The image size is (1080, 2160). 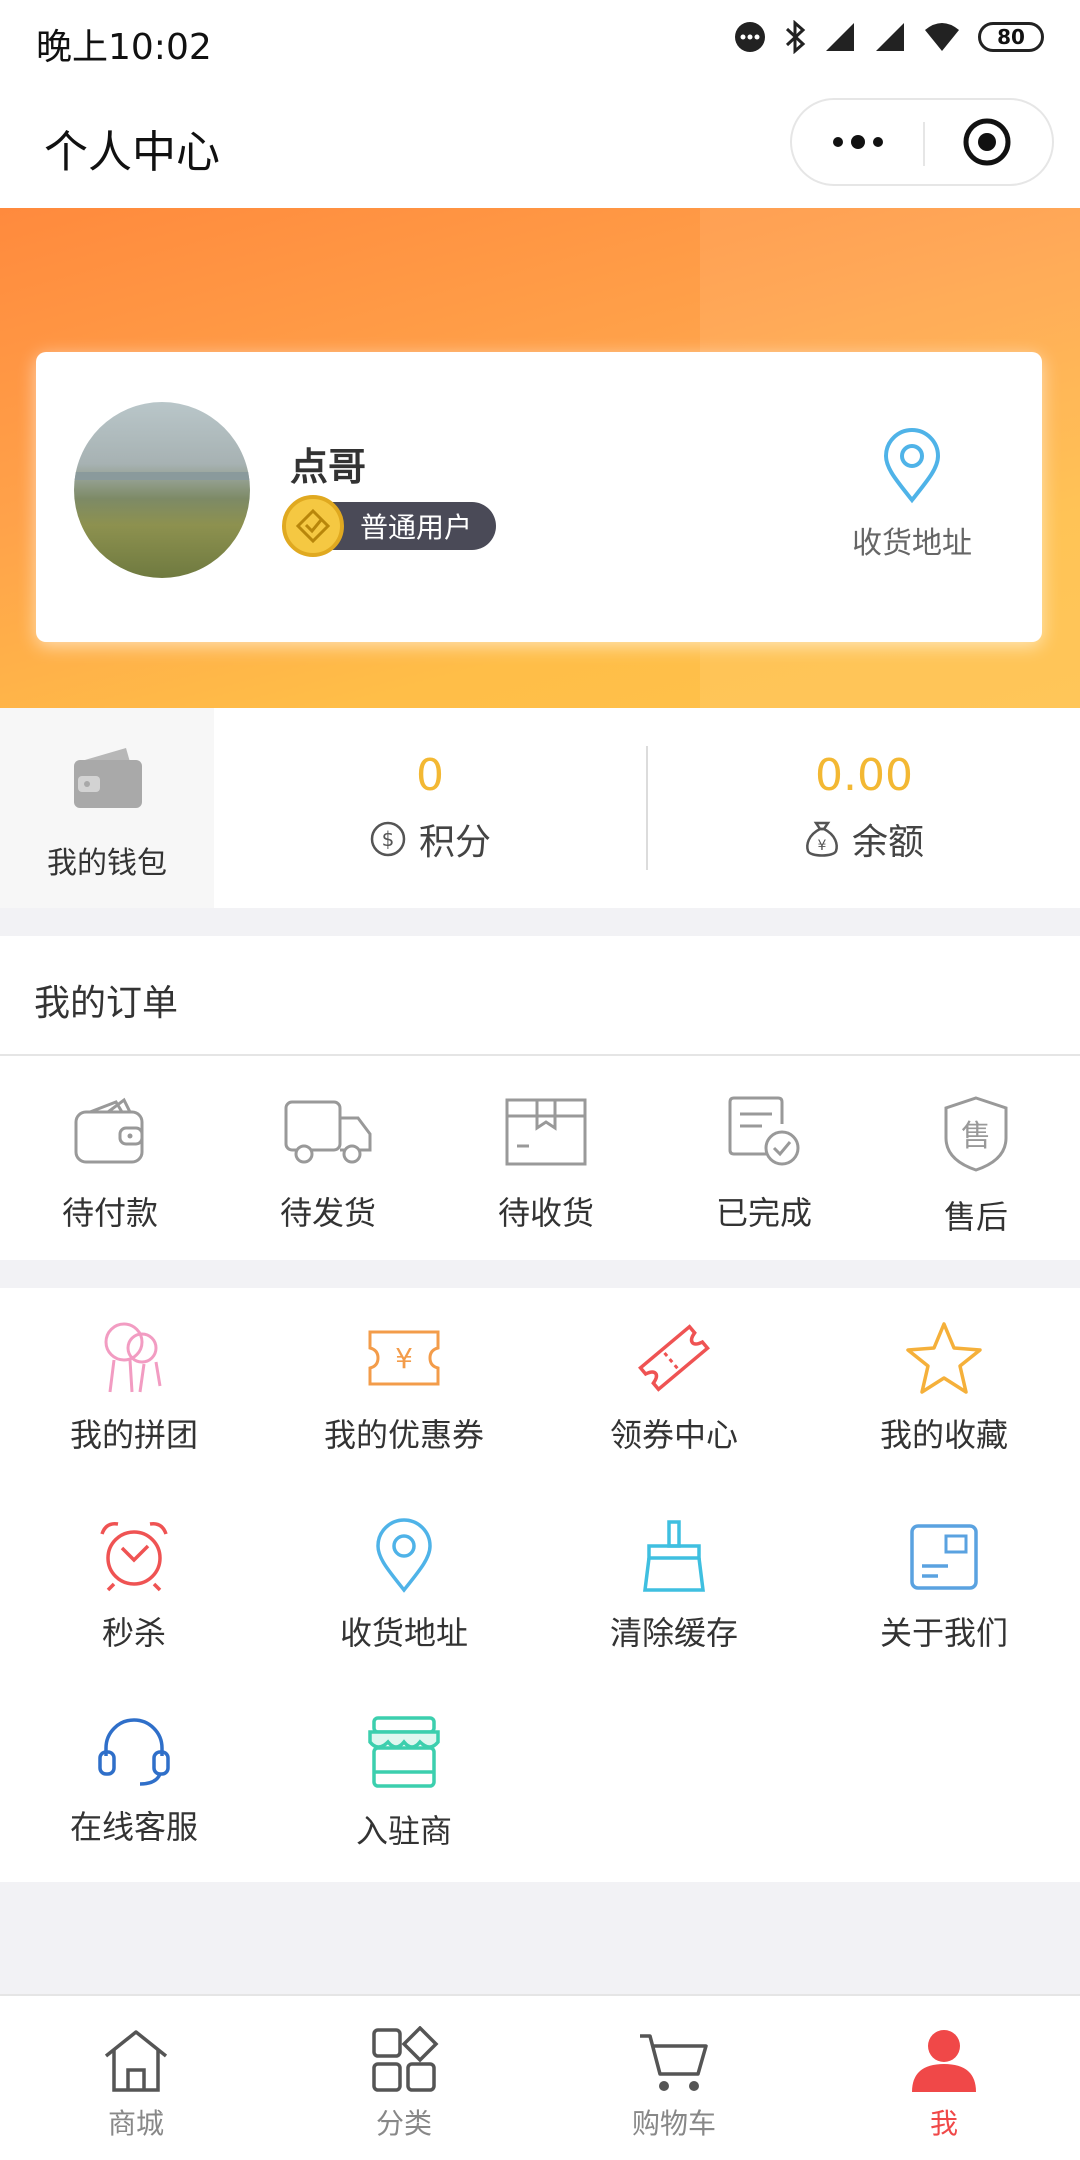 I want to click on tab-label: 分类, so click(x=403, y=2123).